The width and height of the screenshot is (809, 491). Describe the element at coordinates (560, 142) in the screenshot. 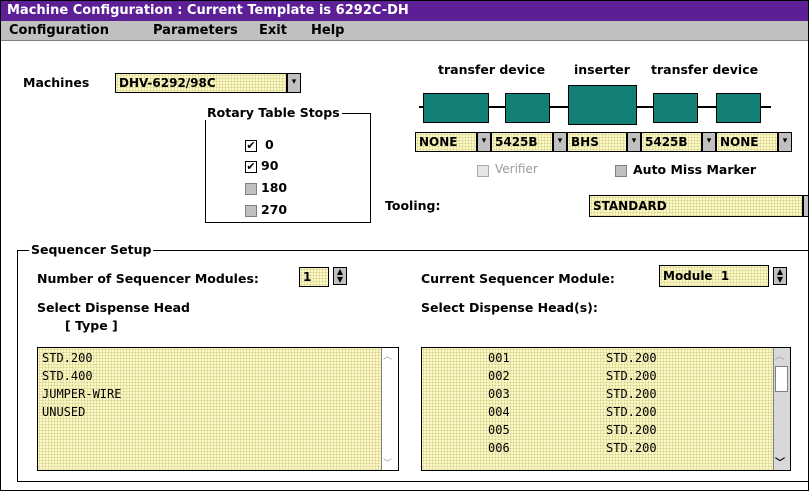

I see `device-2-arrow-icon: ▾` at that location.